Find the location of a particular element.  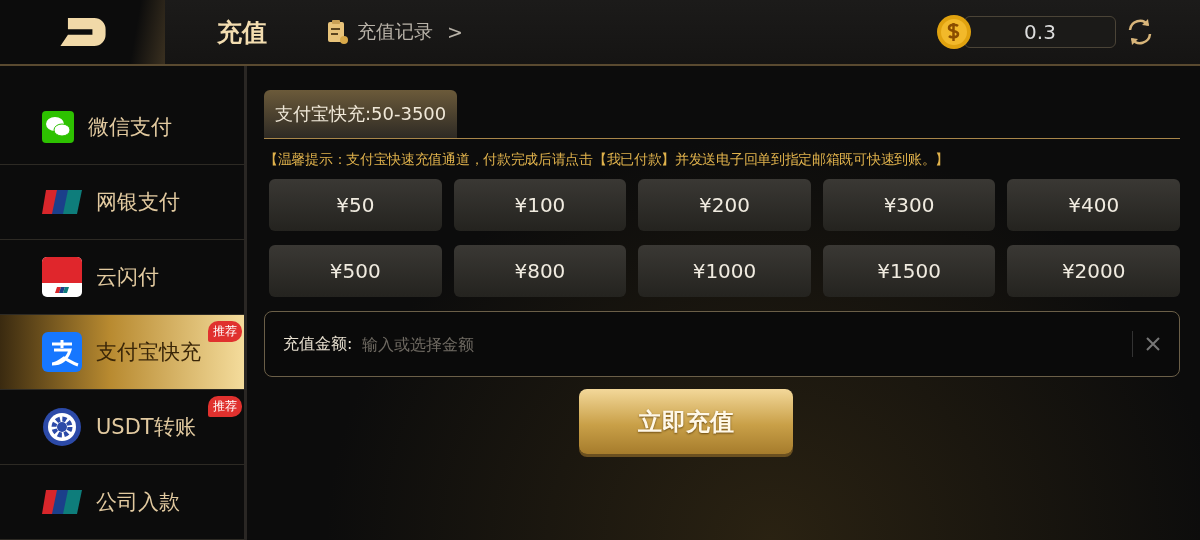

app-tile-icon is located at coordinates (62, 277).